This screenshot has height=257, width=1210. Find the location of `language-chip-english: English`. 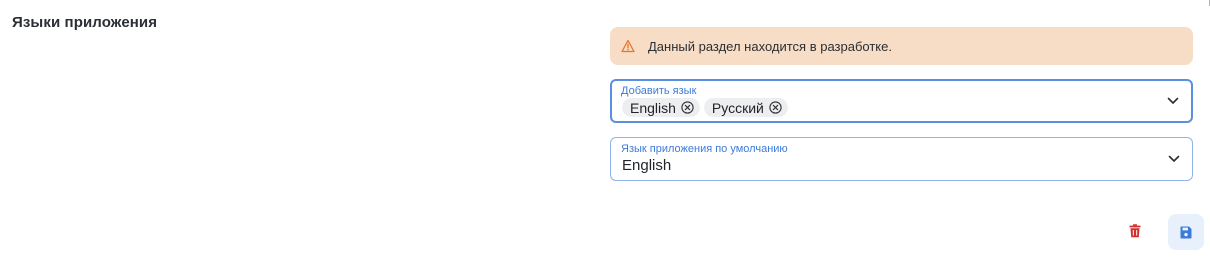

language-chip-english: English is located at coordinates (661, 107).